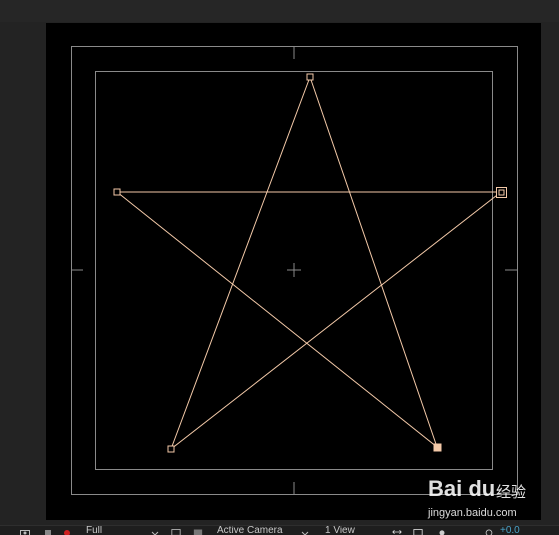 The height and width of the screenshot is (535, 559). What do you see at coordinates (171, 449) in the screenshot?
I see `path-vertex-bottom-left` at bounding box center [171, 449].